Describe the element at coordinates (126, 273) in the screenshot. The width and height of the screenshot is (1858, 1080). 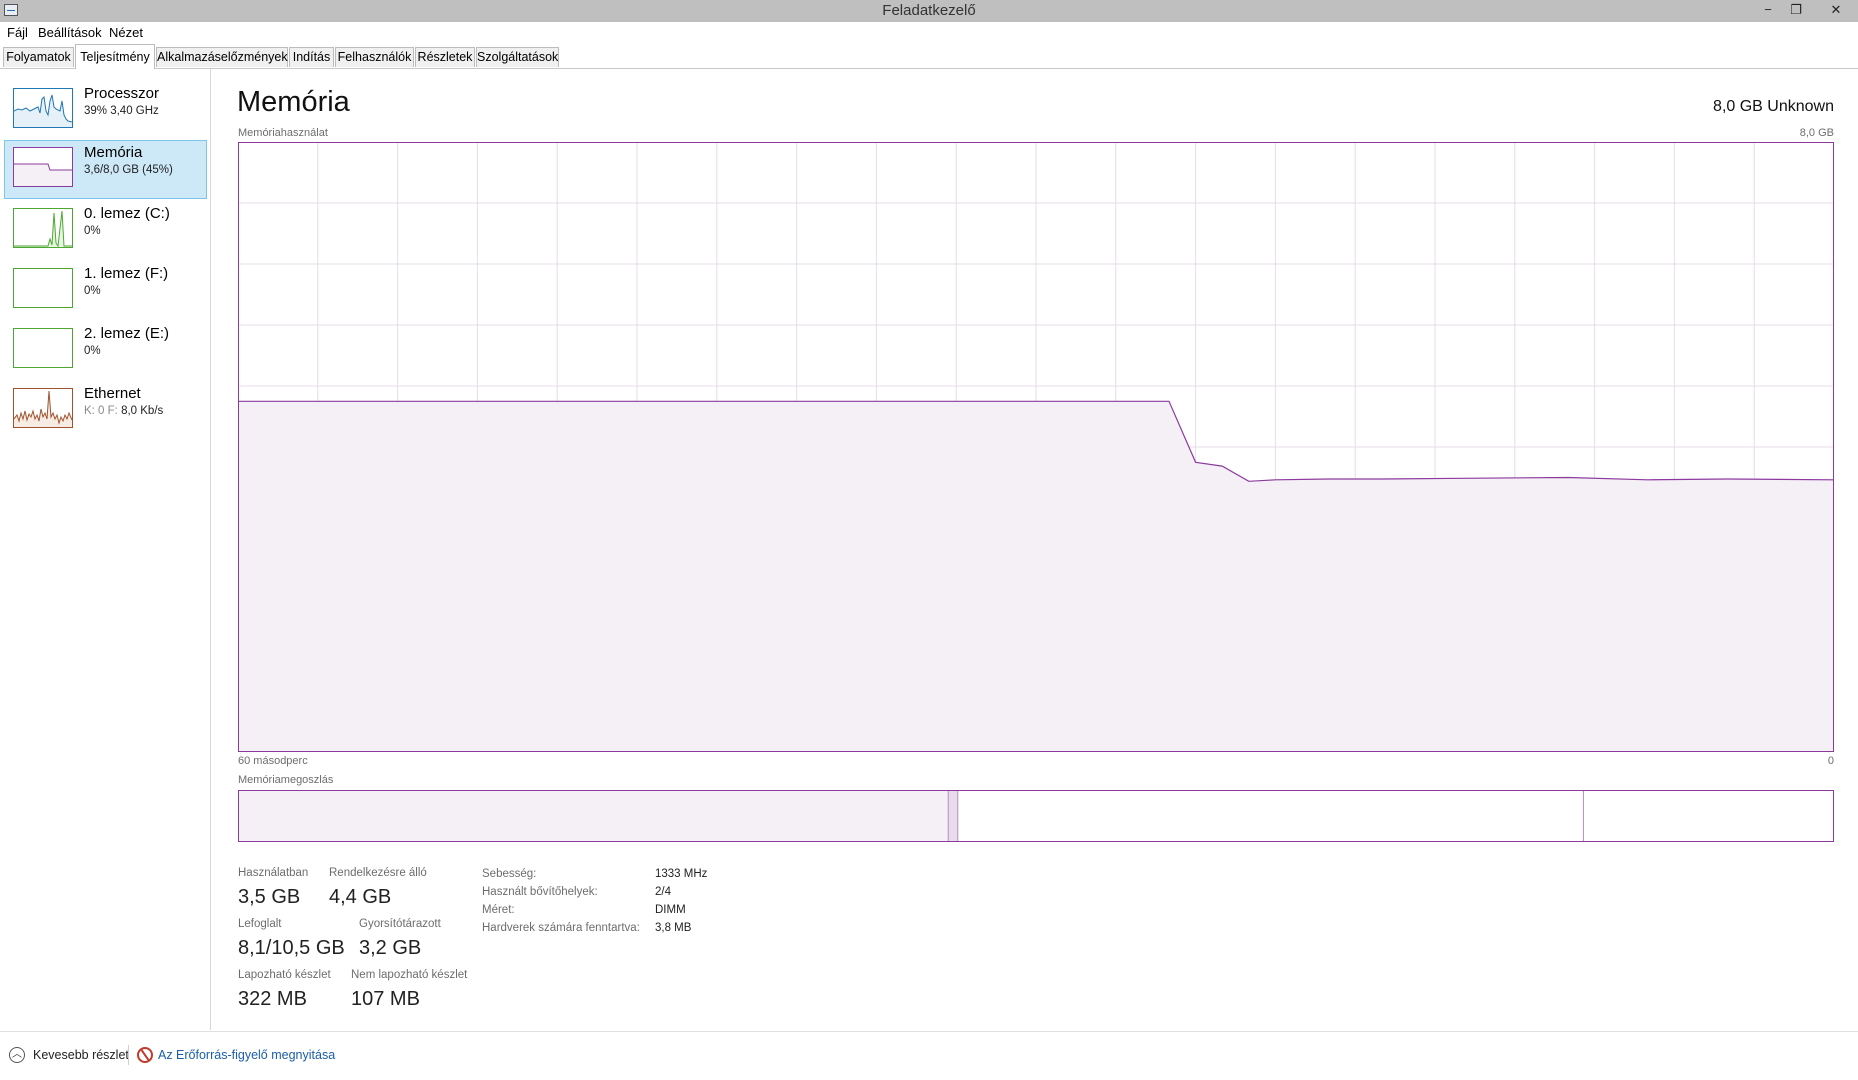
I see `sidebar-item-label: 1. lemez (F:)` at that location.